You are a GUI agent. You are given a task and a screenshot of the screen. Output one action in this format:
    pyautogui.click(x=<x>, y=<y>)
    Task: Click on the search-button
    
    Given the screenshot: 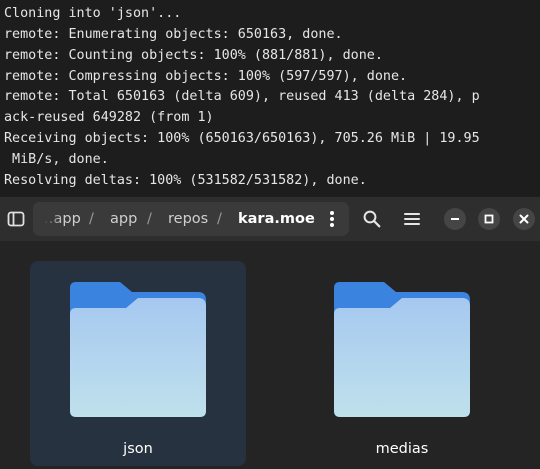 What is the action you would take?
    pyautogui.click(x=372, y=219)
    